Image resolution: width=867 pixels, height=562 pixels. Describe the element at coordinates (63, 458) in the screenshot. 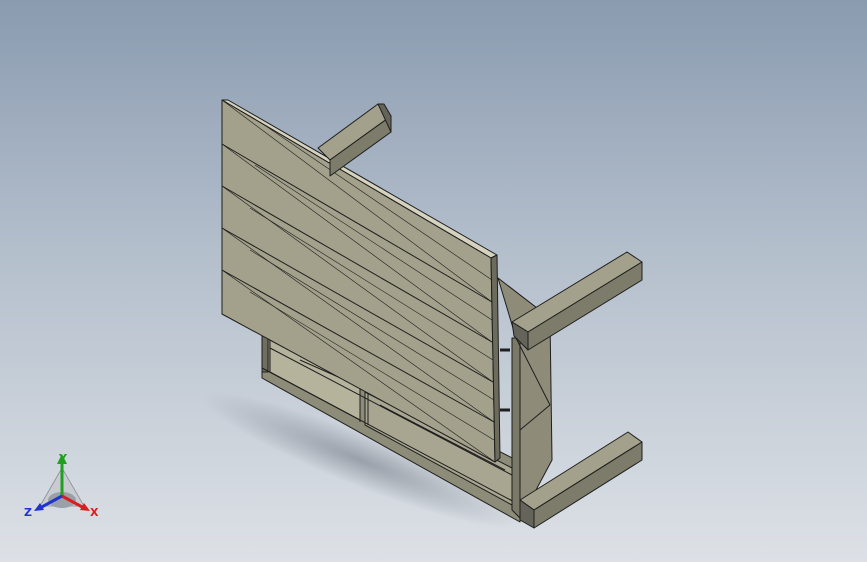

I see `y-axis-label: Y` at that location.